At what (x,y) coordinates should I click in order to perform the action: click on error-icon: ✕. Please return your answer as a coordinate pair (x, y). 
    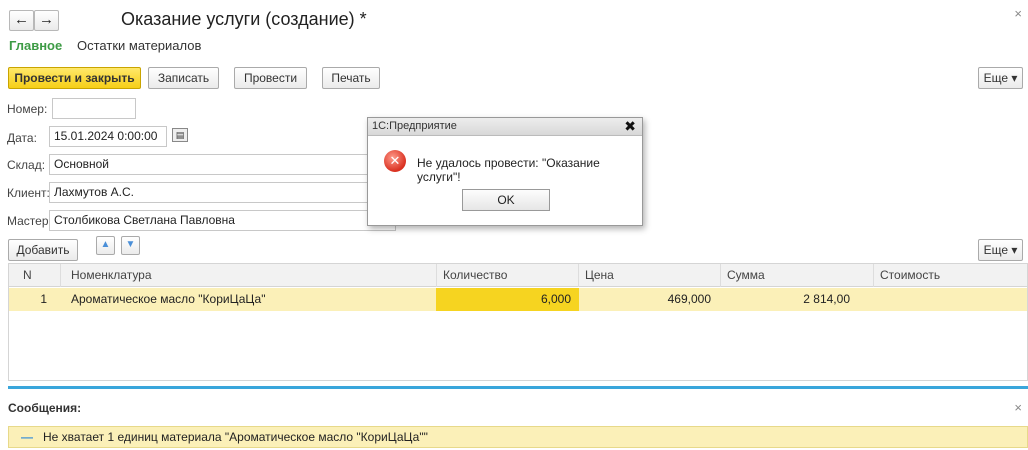
    Looking at the image, I should click on (395, 161).